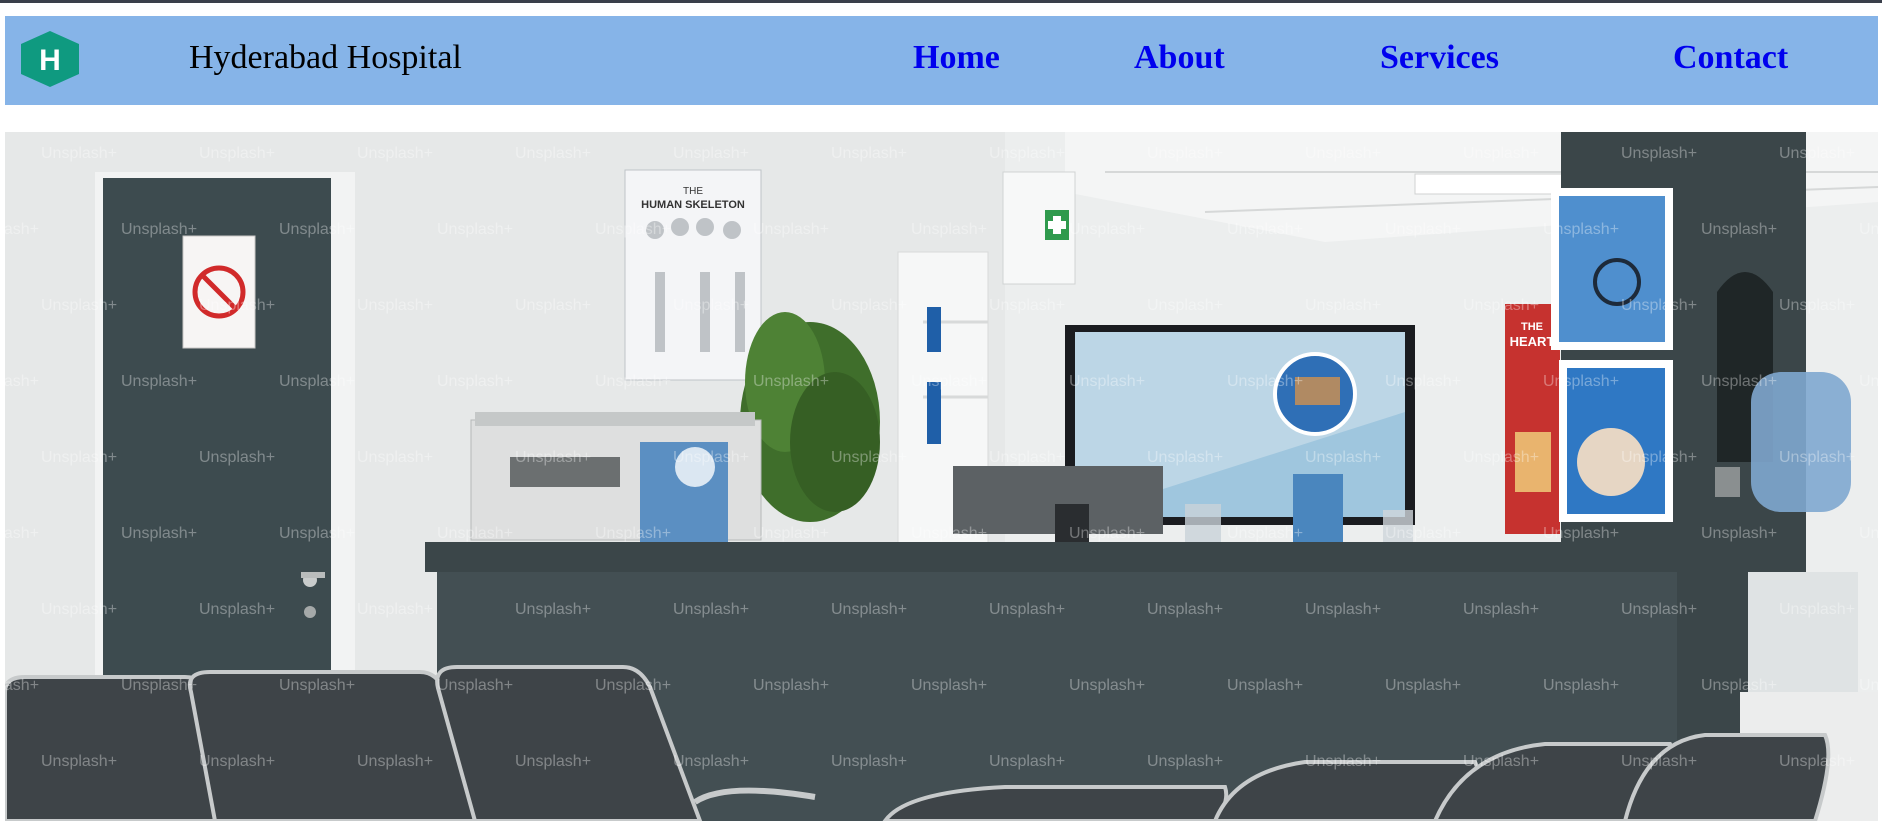 The image size is (1882, 821). Describe the element at coordinates (1801, 442) in the screenshot. I see `water-bottle` at that location.